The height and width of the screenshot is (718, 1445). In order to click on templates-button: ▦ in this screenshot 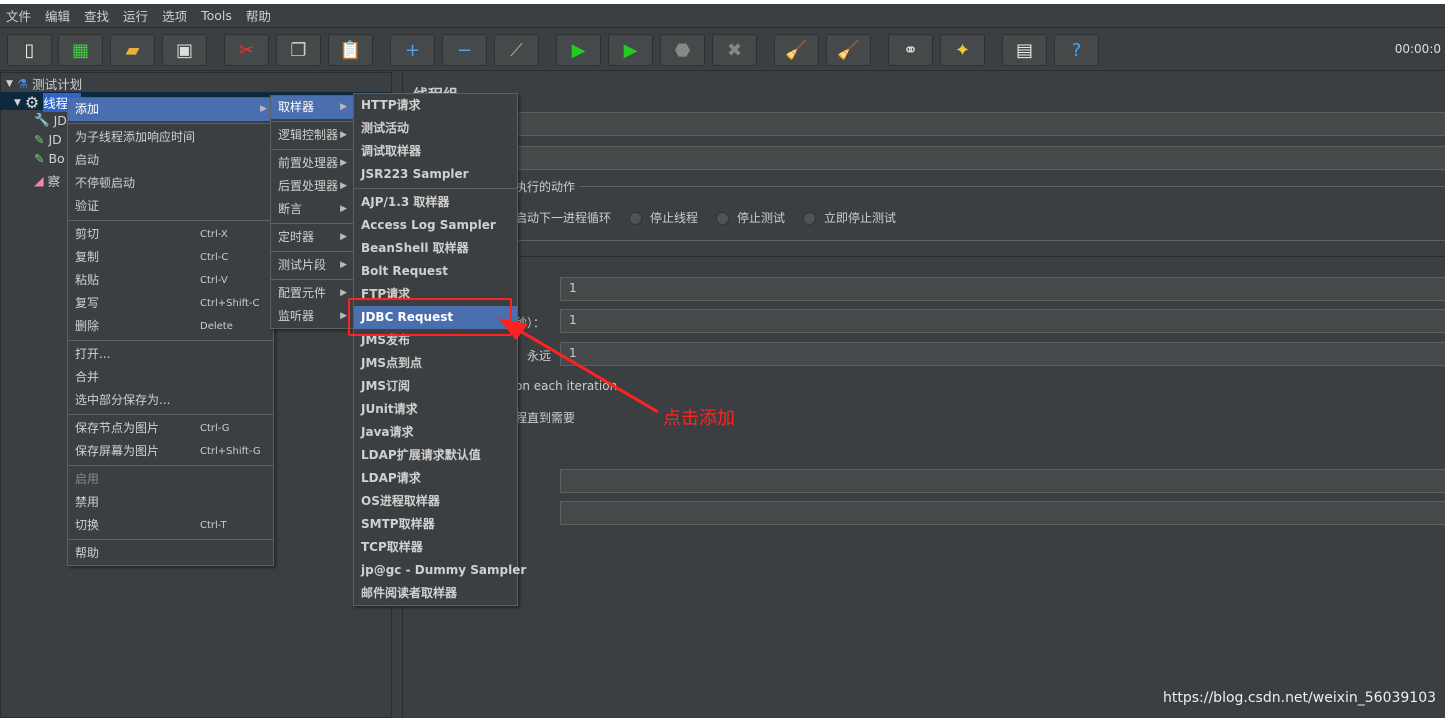, I will do `click(80, 50)`.